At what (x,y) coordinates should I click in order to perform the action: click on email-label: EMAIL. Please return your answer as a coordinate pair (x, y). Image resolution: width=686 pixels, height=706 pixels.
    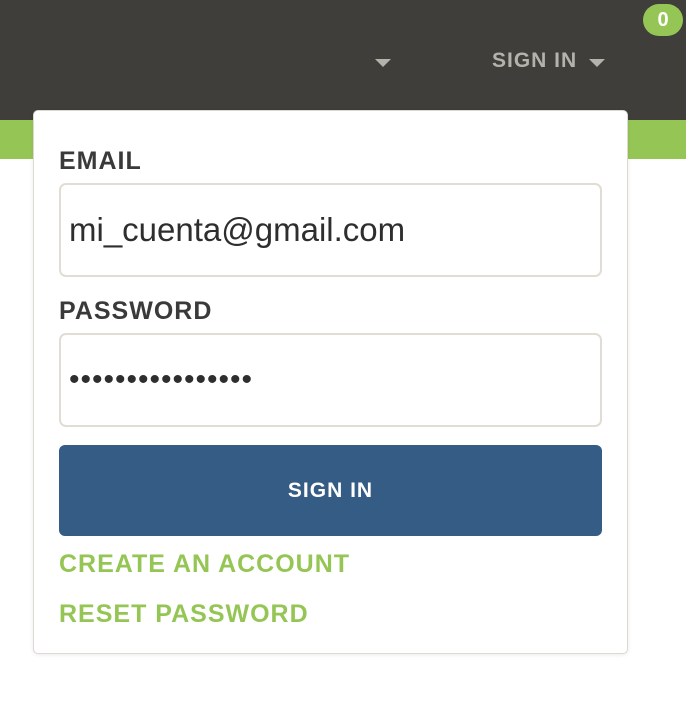
    Looking at the image, I should click on (100, 161).